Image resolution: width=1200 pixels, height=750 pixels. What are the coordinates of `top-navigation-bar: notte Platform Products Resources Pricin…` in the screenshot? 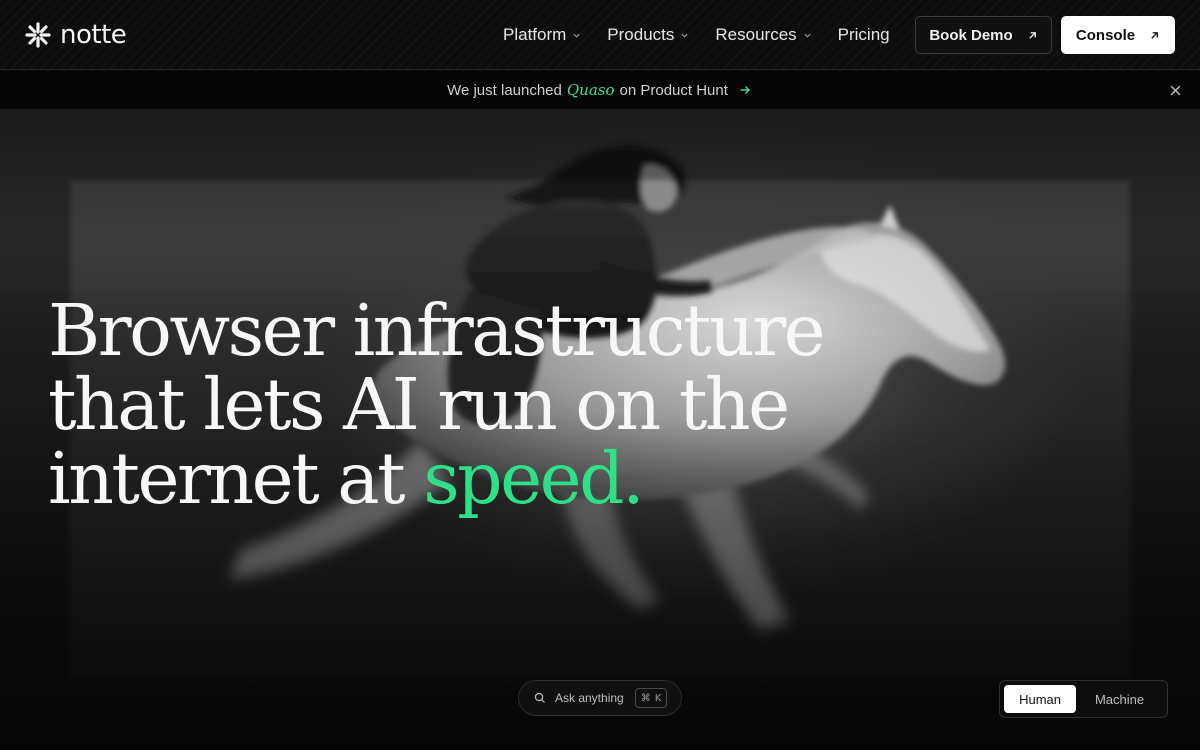 It's located at (600, 35).